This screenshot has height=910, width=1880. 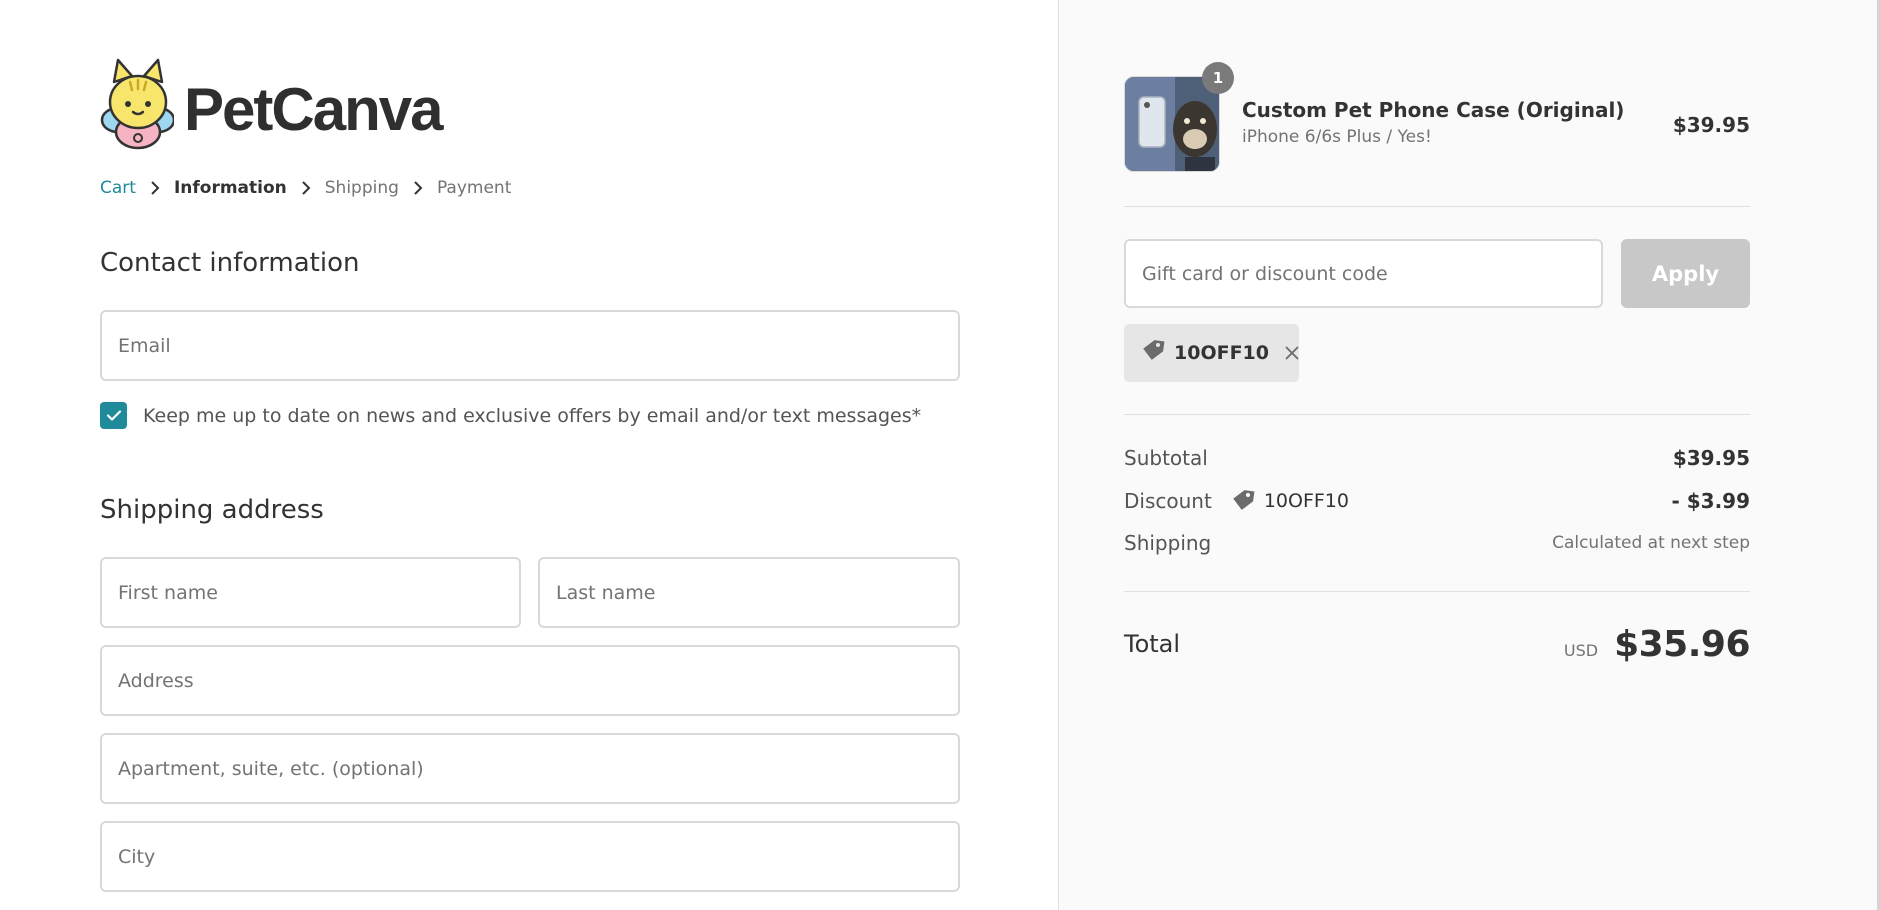 I want to click on shipping-label: Shipping, so click(x=1168, y=543).